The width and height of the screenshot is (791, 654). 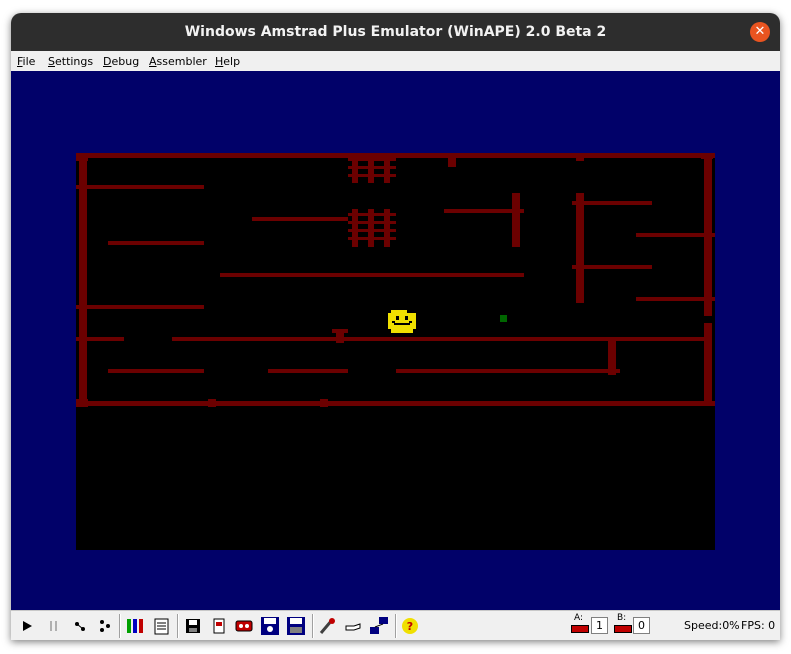 I want to click on player-sprite, so click(x=402, y=321).